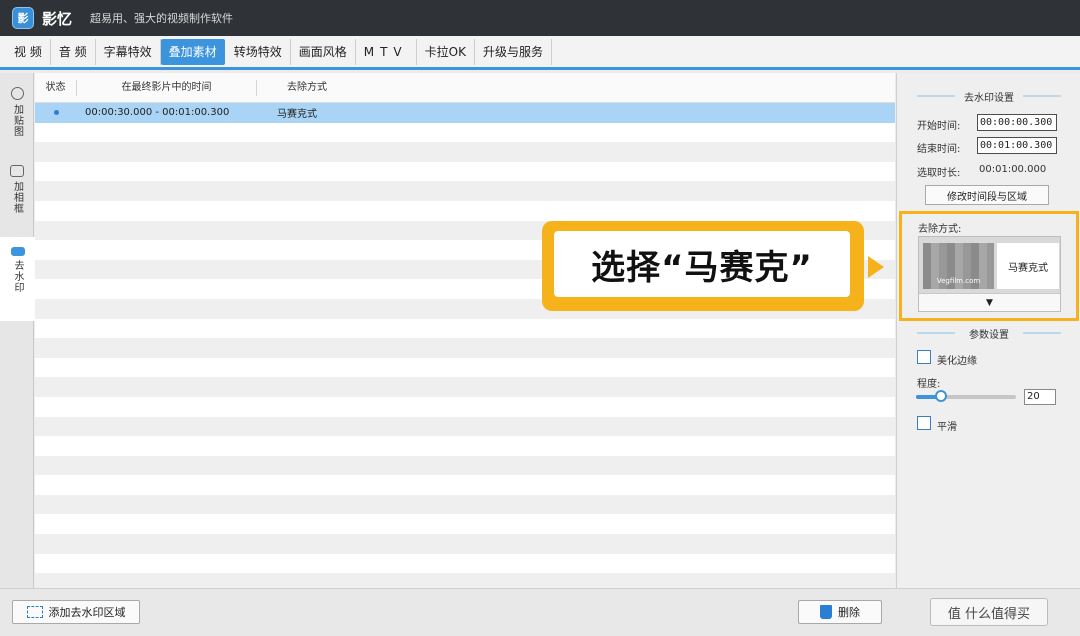 This screenshot has width=1080, height=636. Describe the element at coordinates (17, 197) in the screenshot. I see `sidebar-item-label: 加相框` at that location.